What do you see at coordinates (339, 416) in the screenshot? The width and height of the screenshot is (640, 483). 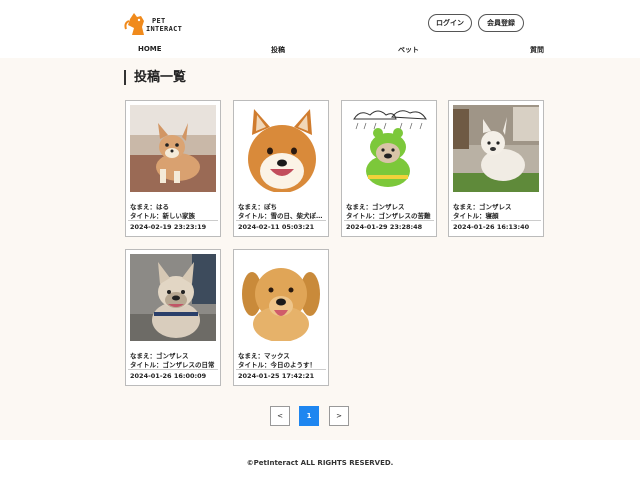 I see `pagination-next-button: >` at bounding box center [339, 416].